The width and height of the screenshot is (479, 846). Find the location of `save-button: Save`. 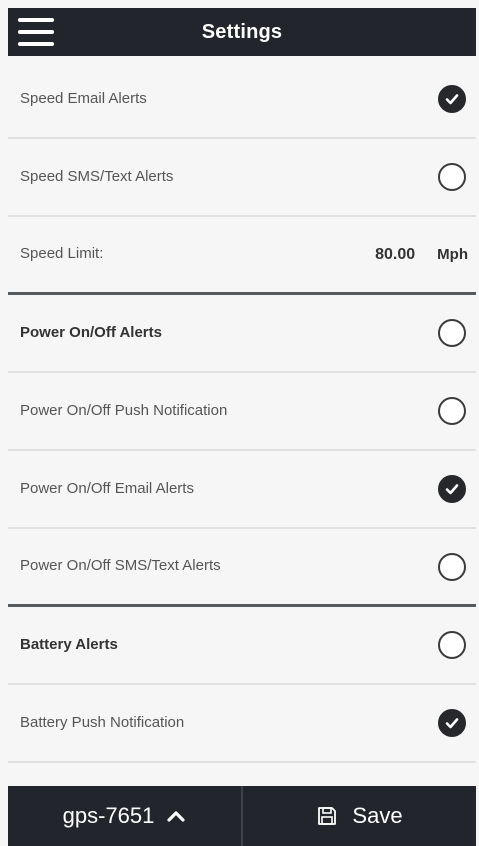

save-button: Save is located at coordinates (359, 816).